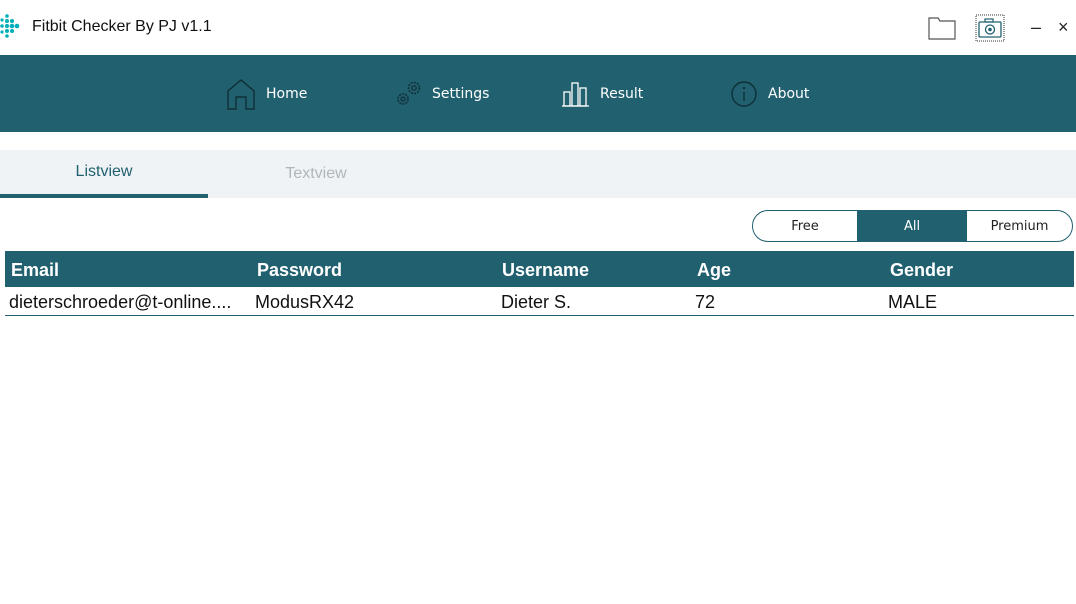  I want to click on nav-item-about: About, so click(769, 93).